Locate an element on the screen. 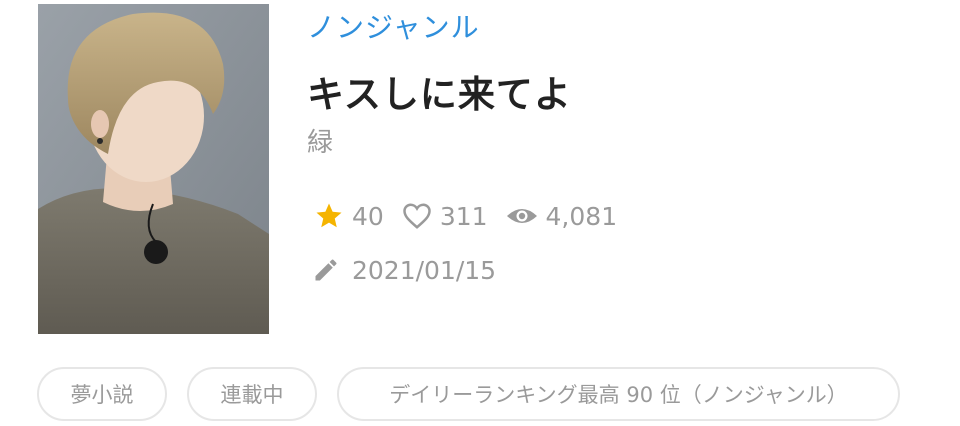 The image size is (960, 426). stat-likes: 311 is located at coordinates (445, 216).